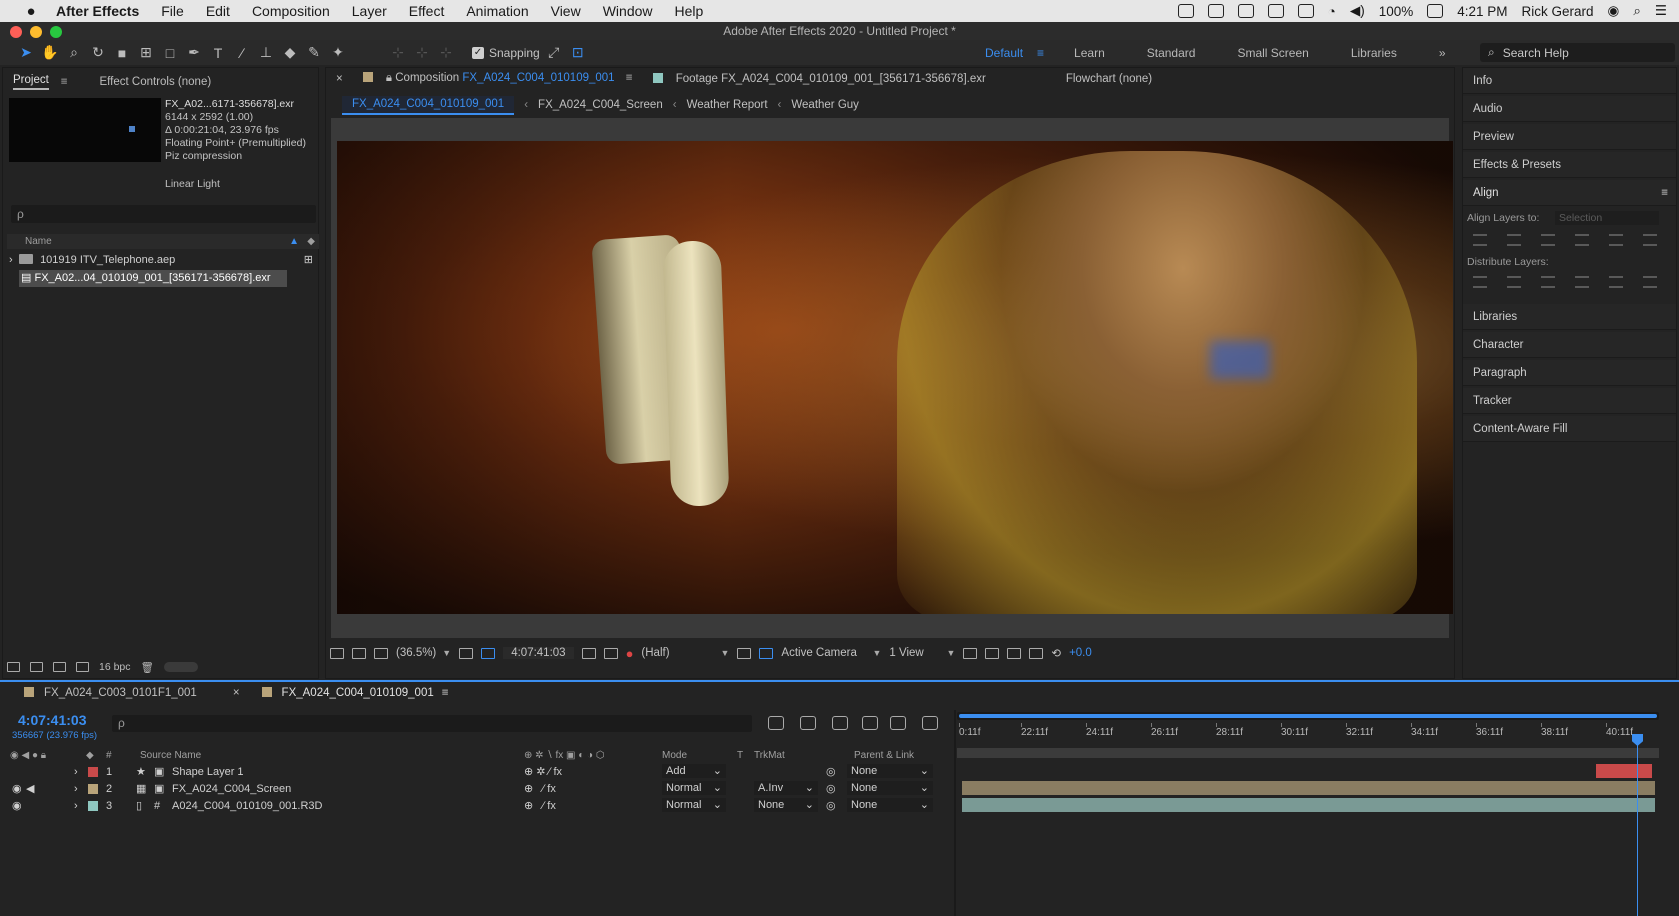  What do you see at coordinates (115, 667) in the screenshot?
I see `bit-depth-button: 16 bpc` at bounding box center [115, 667].